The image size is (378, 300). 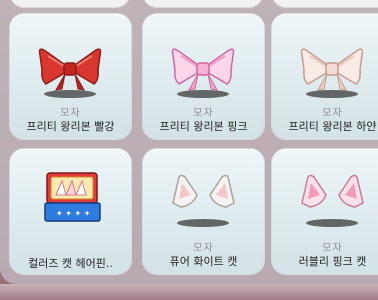 What do you see at coordinates (70, 126) in the screenshot?
I see `item-name: 프리티 왕리본 빨강` at bounding box center [70, 126].